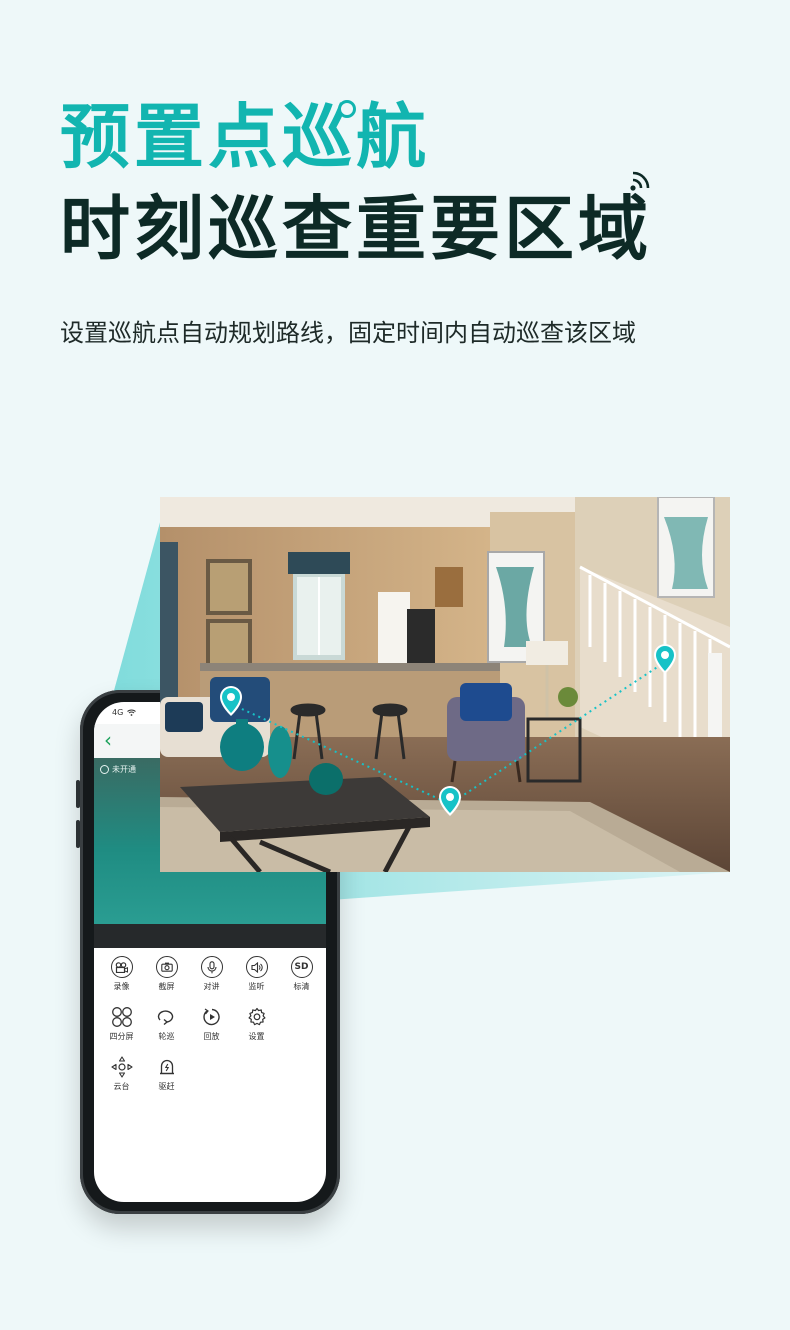  Describe the element at coordinates (166, 1036) in the screenshot. I see `patrol-label: 轮巡` at that location.